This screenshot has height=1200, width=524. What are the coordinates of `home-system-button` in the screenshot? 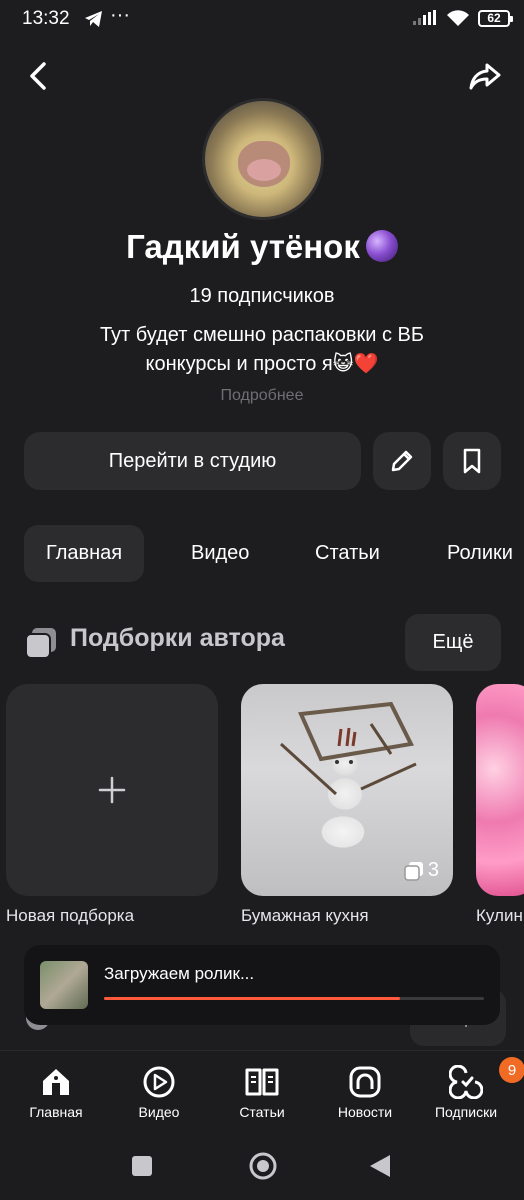 It's located at (263, 1166).